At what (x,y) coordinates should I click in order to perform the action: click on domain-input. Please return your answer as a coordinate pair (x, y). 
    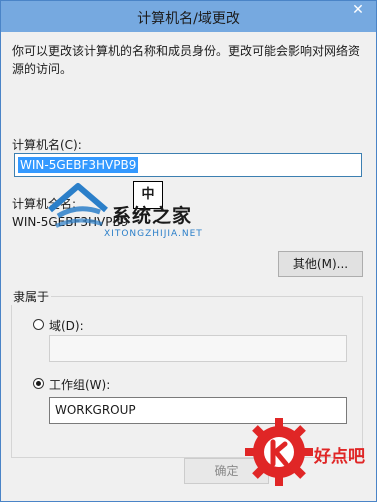
    Looking at the image, I should click on (198, 348).